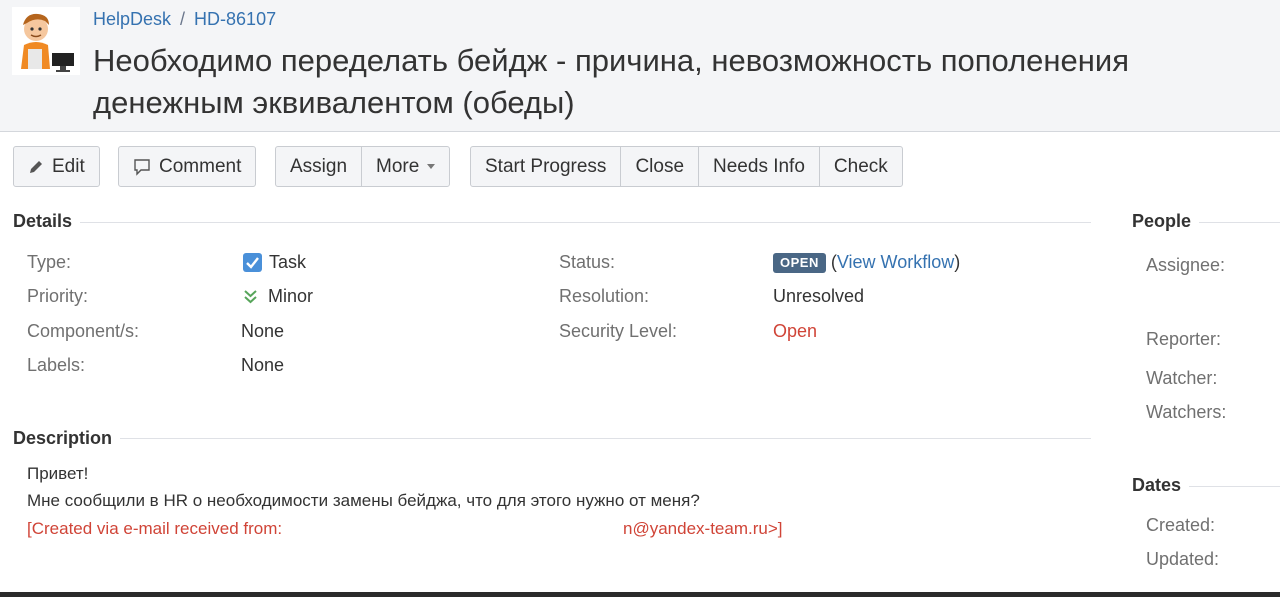  I want to click on assign-button-label: Assign, so click(319, 166).